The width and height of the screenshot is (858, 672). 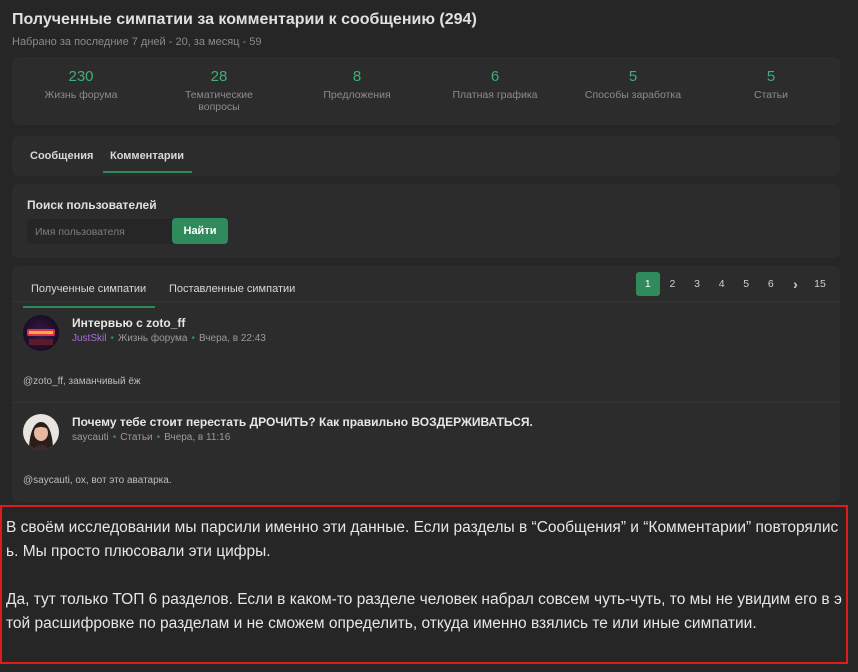 What do you see at coordinates (426, 156) in the screenshot?
I see `content-type-tabs: Сообщения Комментарии` at bounding box center [426, 156].